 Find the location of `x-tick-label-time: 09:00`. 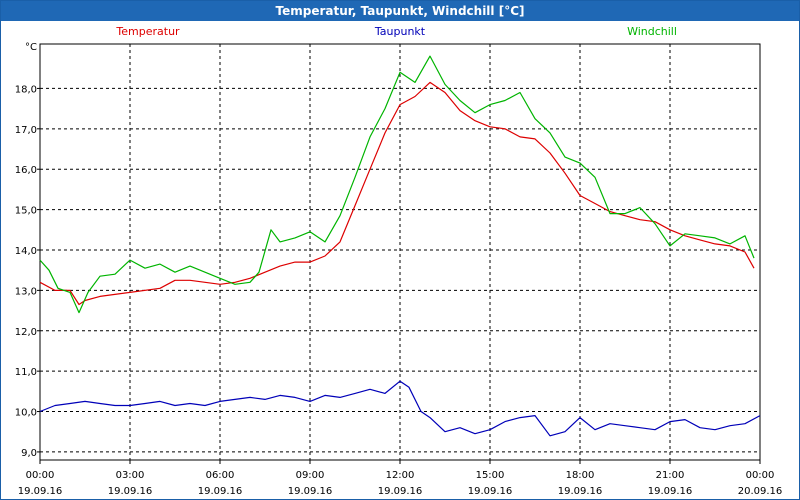

x-tick-label-time: 09:00 is located at coordinates (310, 475).